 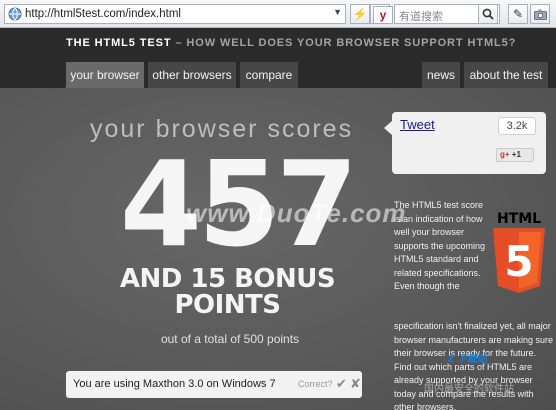 I want to click on correct-label: Correct?, so click(x=315, y=384).